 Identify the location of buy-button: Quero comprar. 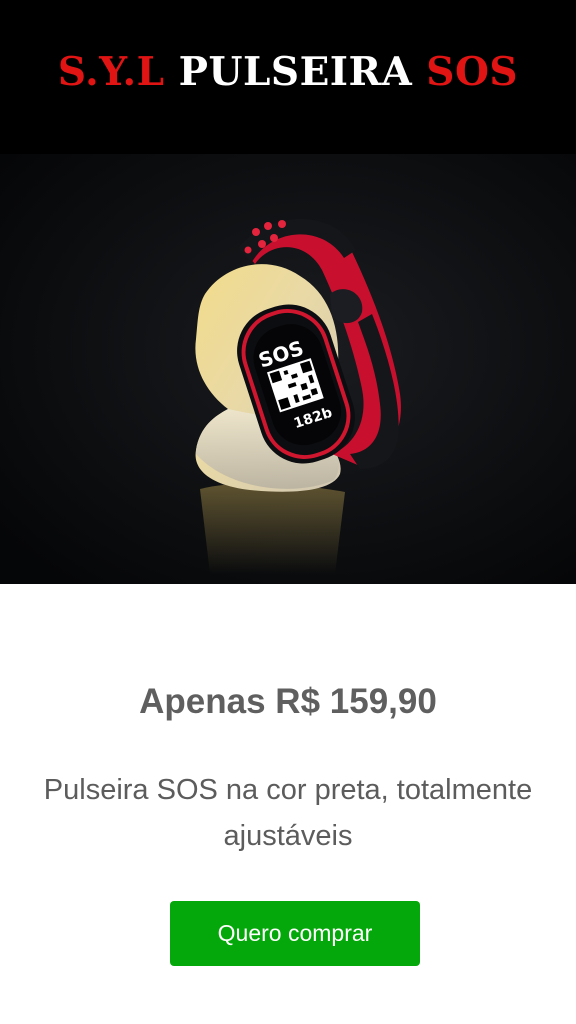
(295, 933).